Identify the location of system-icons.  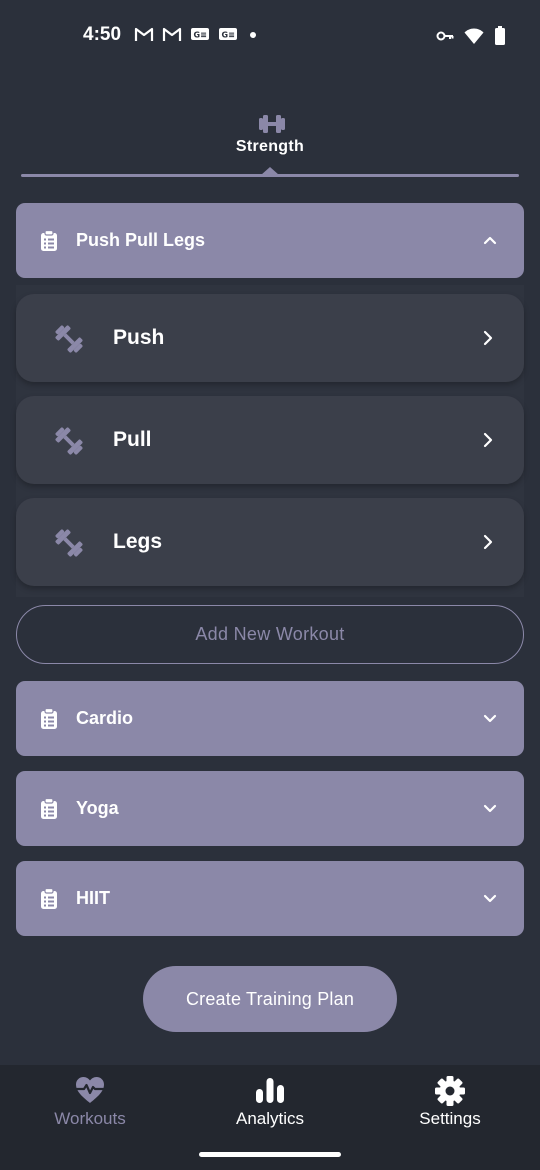
(471, 36).